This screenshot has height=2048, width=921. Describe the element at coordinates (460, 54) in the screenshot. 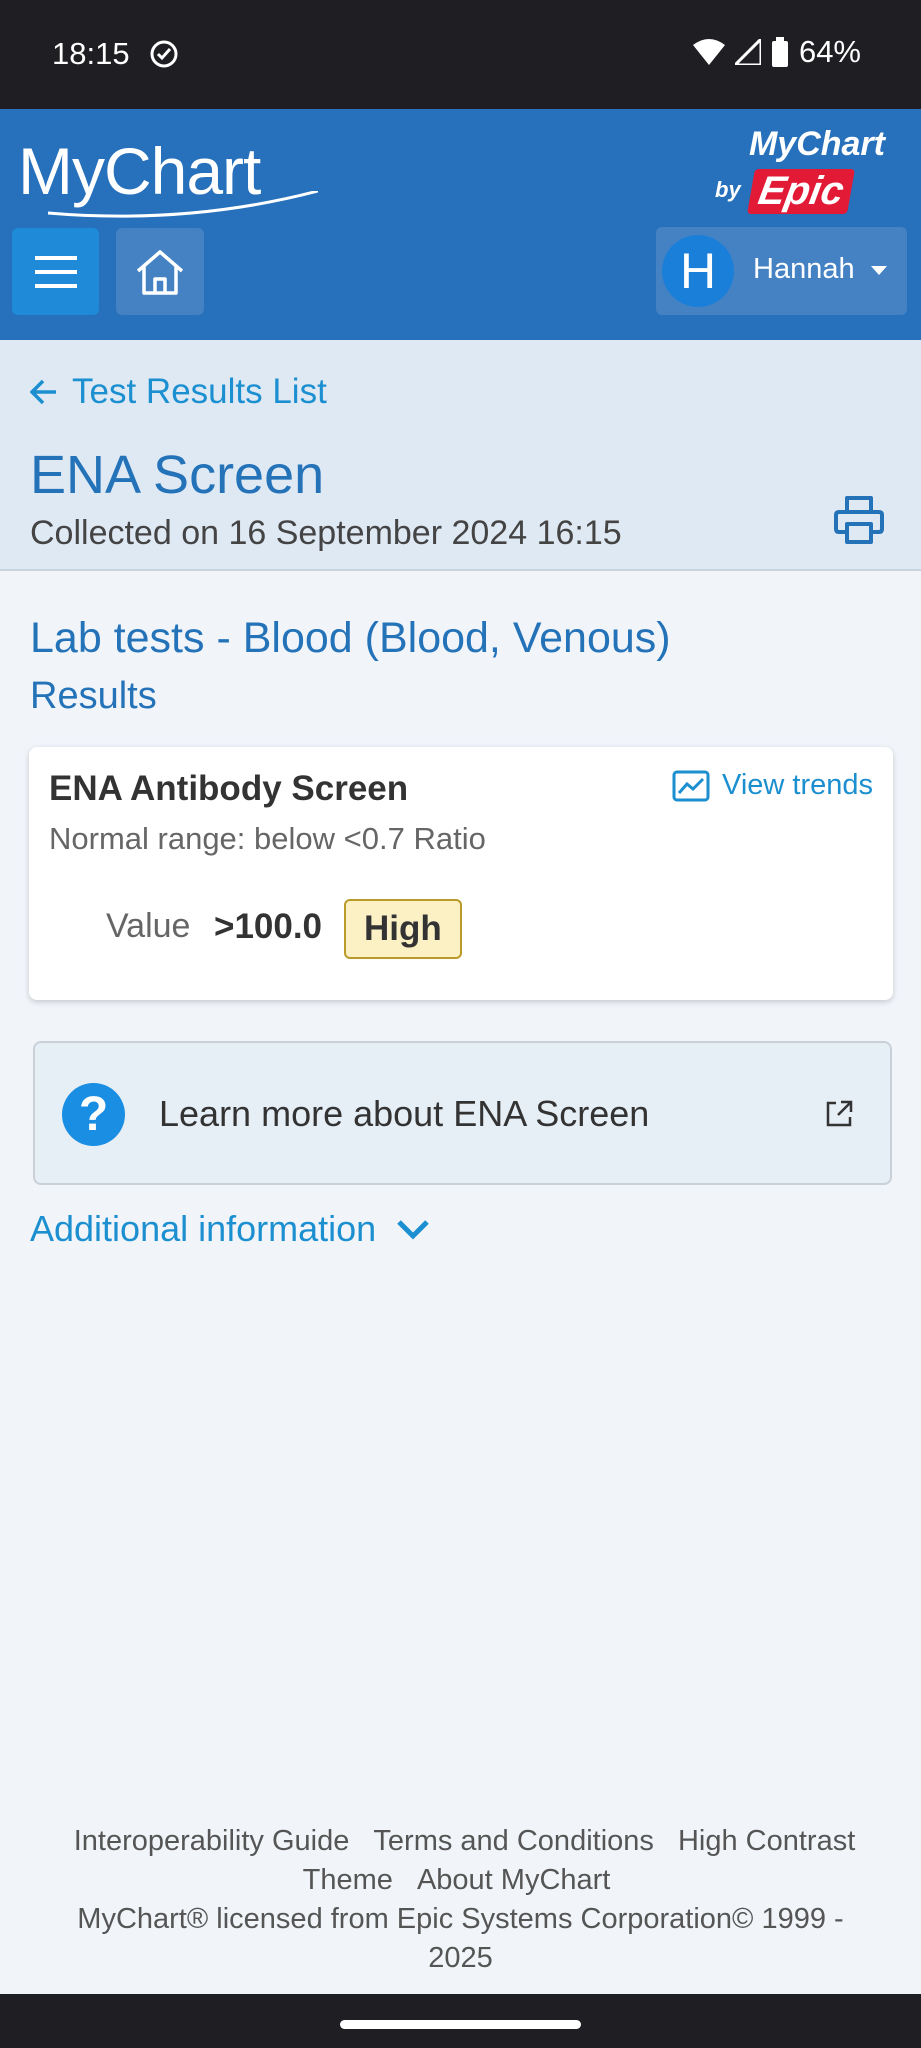

I see `status-bar: 18:15 64%` at that location.